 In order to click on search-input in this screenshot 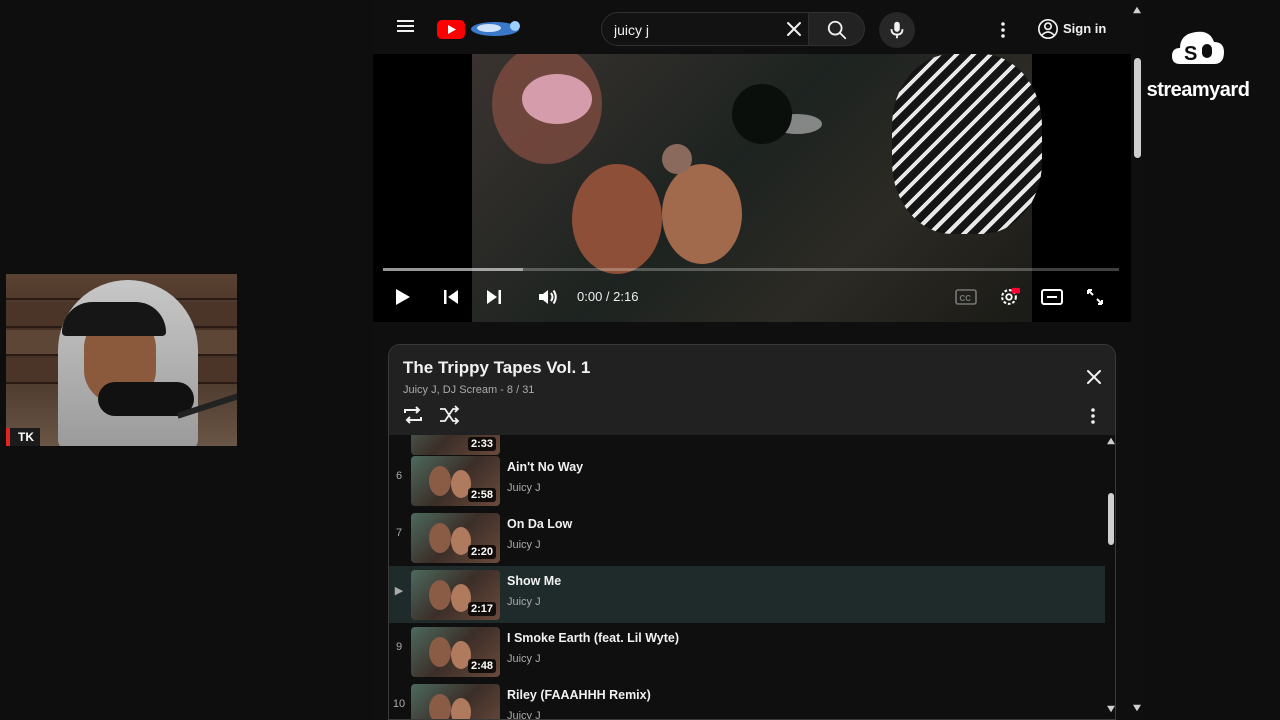, I will do `click(694, 30)`.